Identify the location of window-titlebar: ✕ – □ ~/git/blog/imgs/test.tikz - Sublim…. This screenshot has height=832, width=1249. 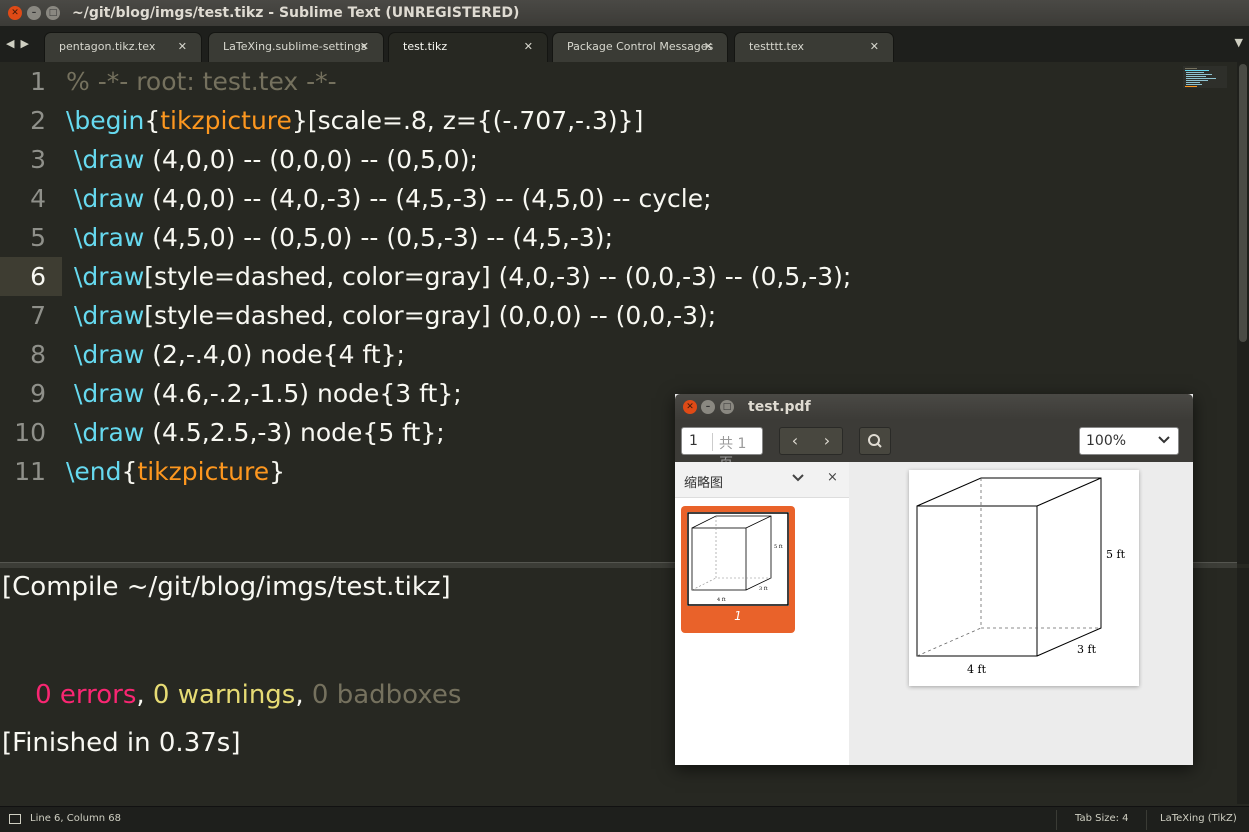
(624, 13).